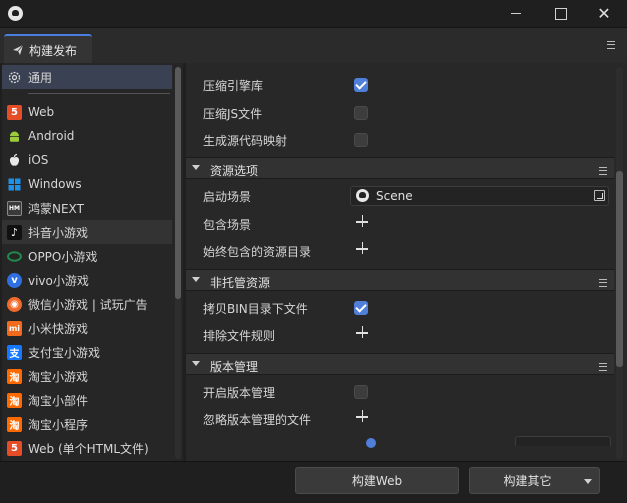  Describe the element at coordinates (14, 159) in the screenshot. I see `apple-icon` at that location.